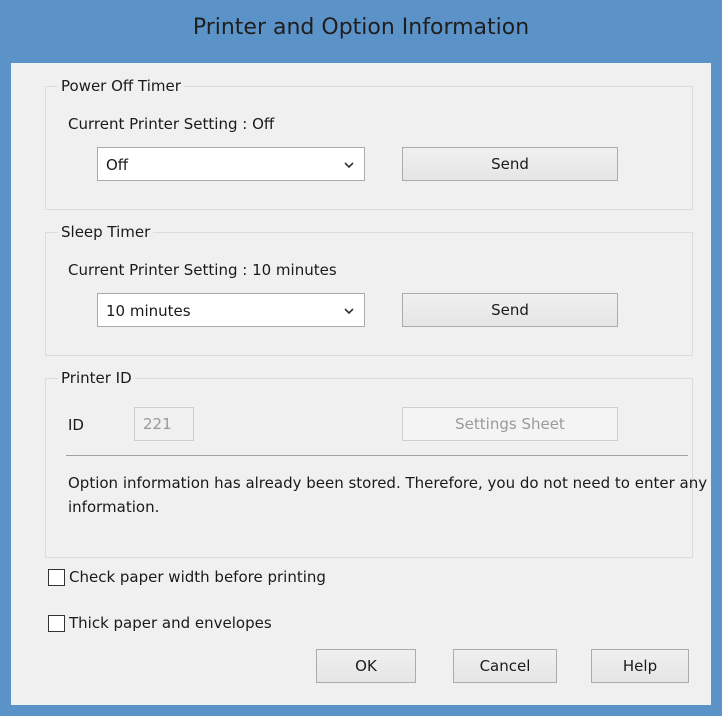  Describe the element at coordinates (117, 165) in the screenshot. I see `power-off-selected-value: Off` at that location.